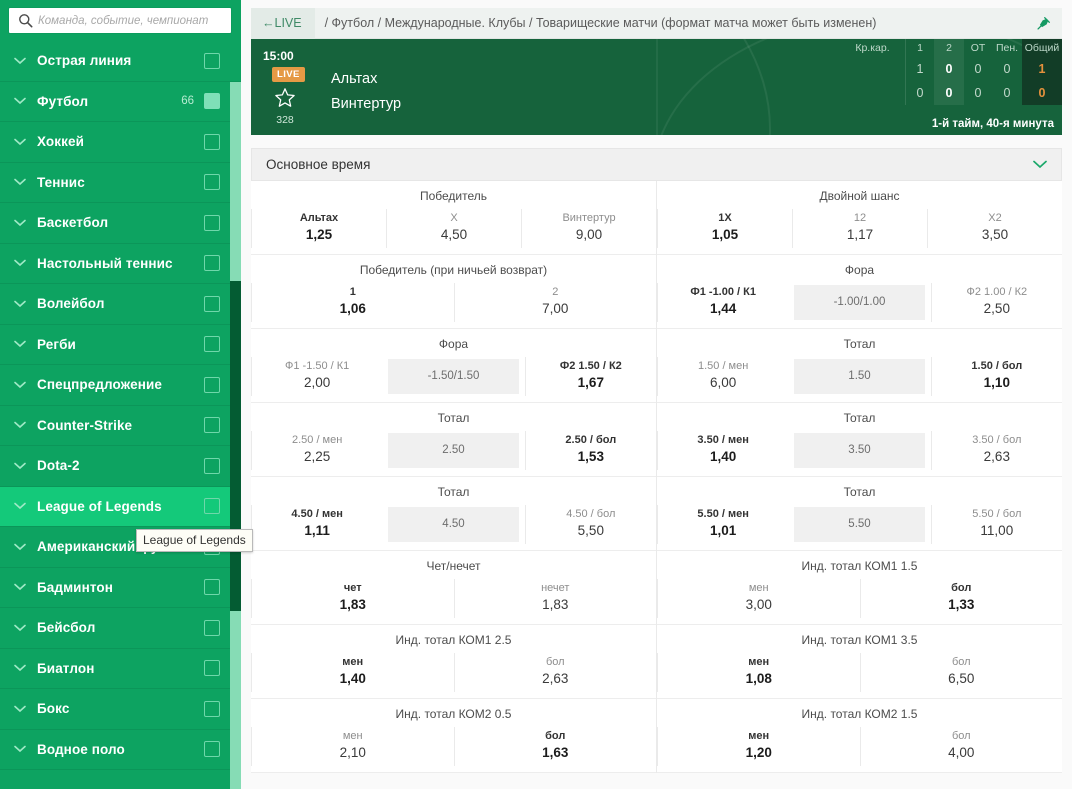 This screenshot has width=1072, height=789. Describe the element at coordinates (961, 672) in the screenshot. I see `outcome-button: бол 6,50` at that location.